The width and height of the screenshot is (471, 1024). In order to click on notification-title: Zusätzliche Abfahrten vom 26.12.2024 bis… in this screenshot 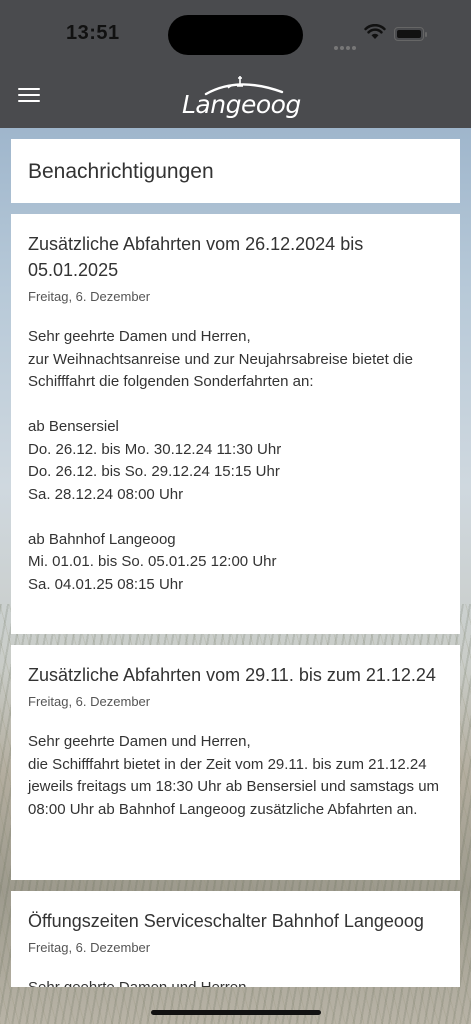, I will do `click(196, 257)`.